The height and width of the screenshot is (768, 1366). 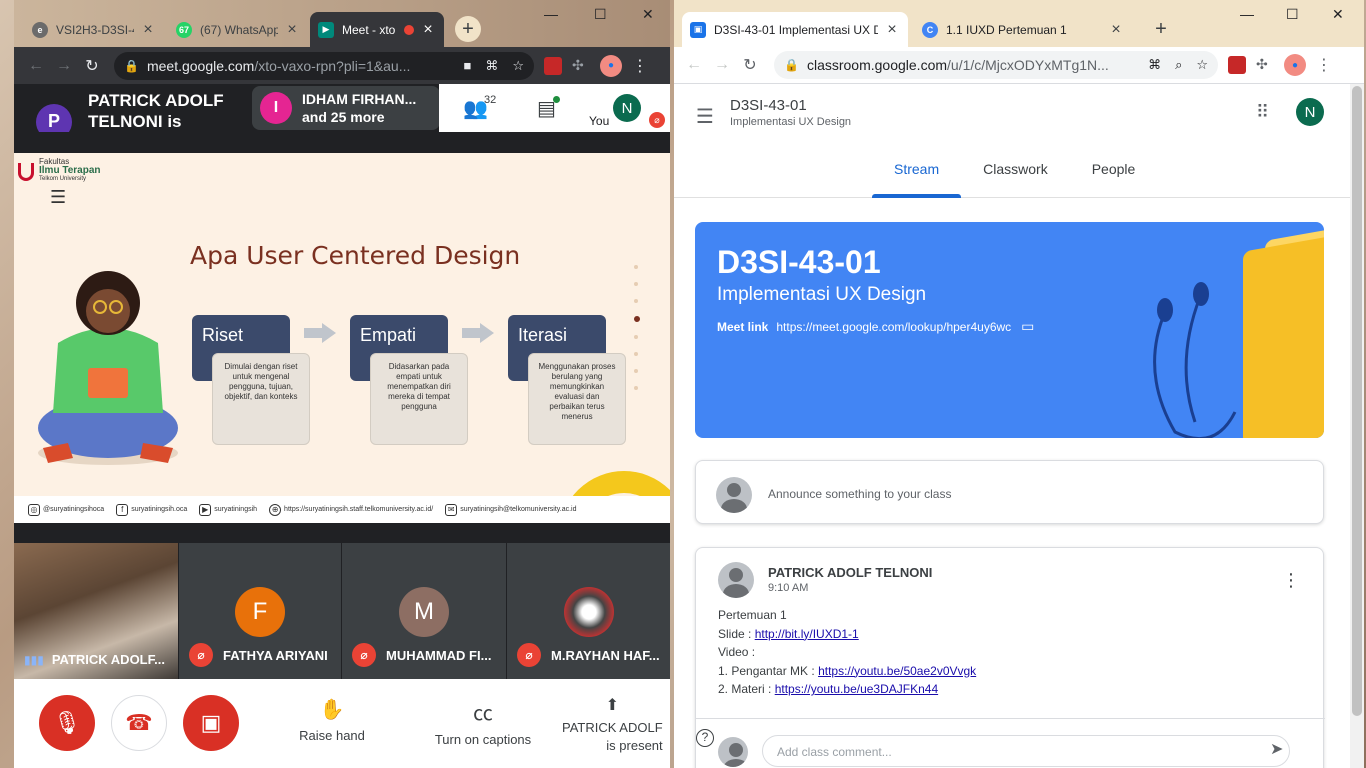 What do you see at coordinates (705, 738) in the screenshot?
I see `help-icon: ?` at bounding box center [705, 738].